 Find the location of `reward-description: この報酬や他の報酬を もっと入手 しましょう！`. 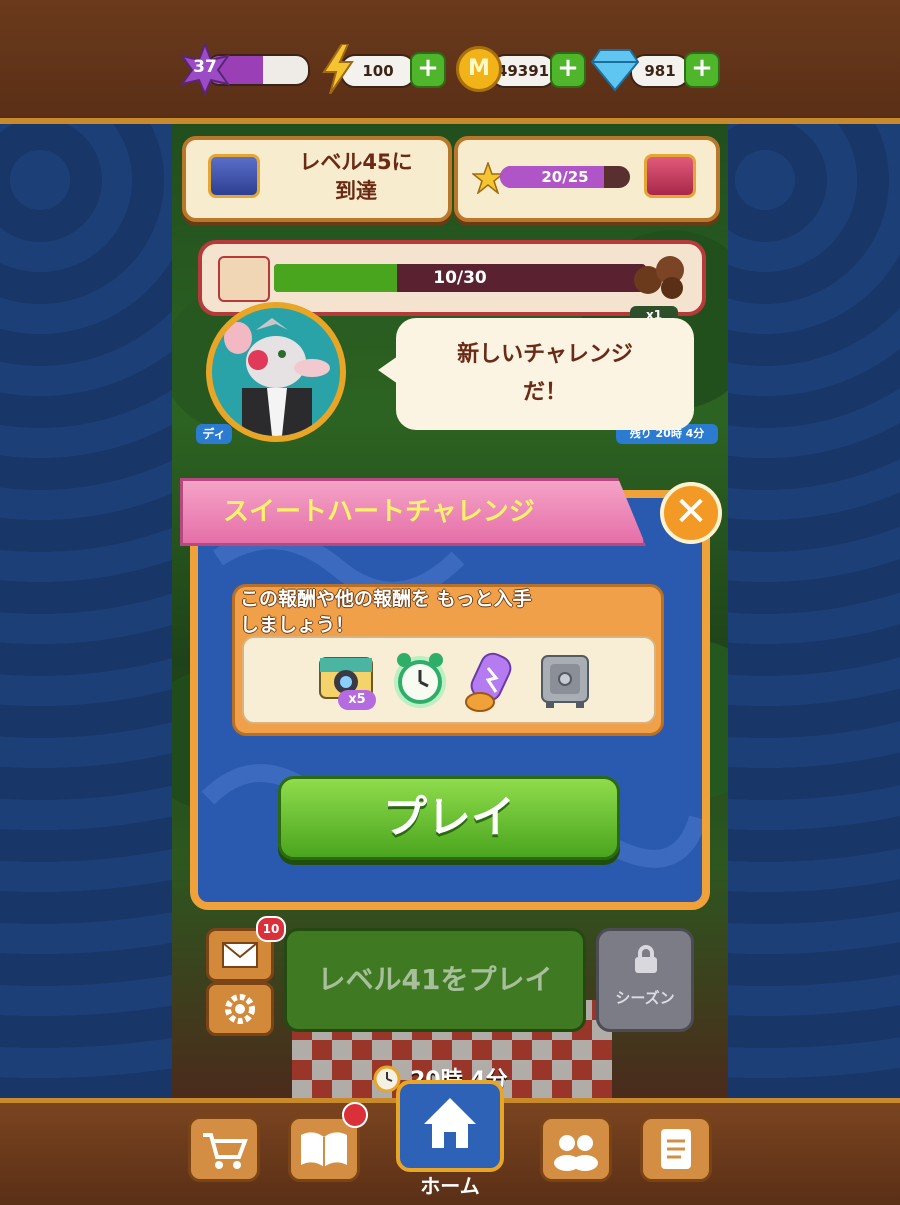

reward-description: この報酬や他の報酬を もっと入手 しましょう！ is located at coordinates (386, 612).